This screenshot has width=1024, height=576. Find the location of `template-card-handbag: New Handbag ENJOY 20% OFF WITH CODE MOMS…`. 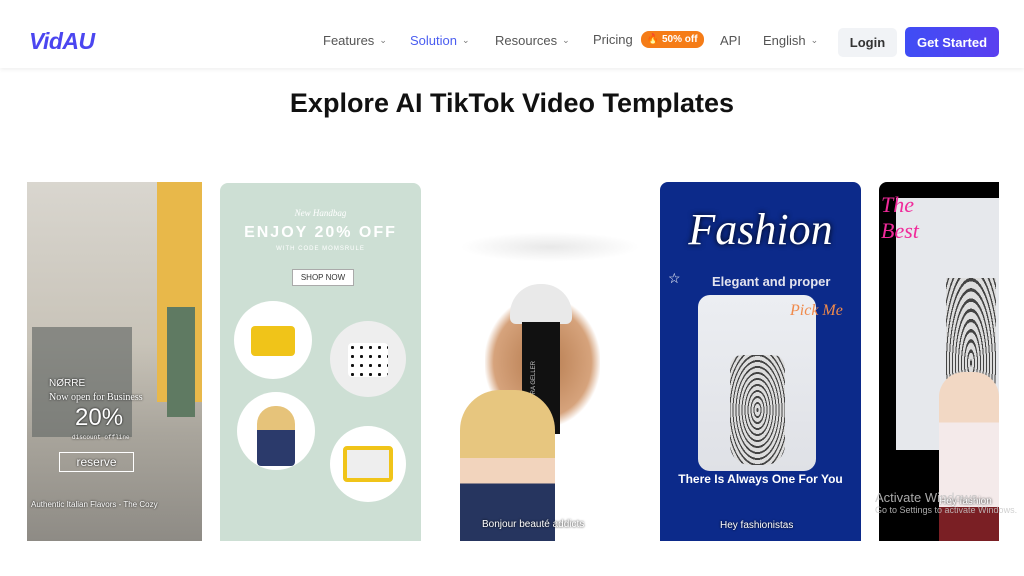

template-card-handbag: New Handbag ENJOY 20% OFF WITH CODE MOMS… is located at coordinates (320, 362).